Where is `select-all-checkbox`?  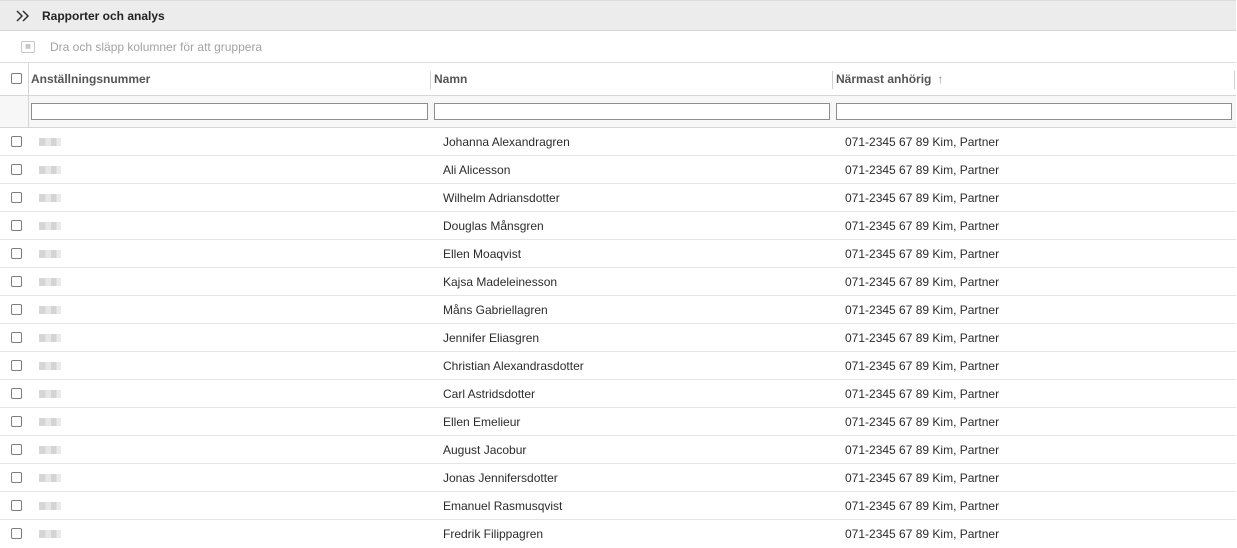
select-all-checkbox is located at coordinates (16, 78).